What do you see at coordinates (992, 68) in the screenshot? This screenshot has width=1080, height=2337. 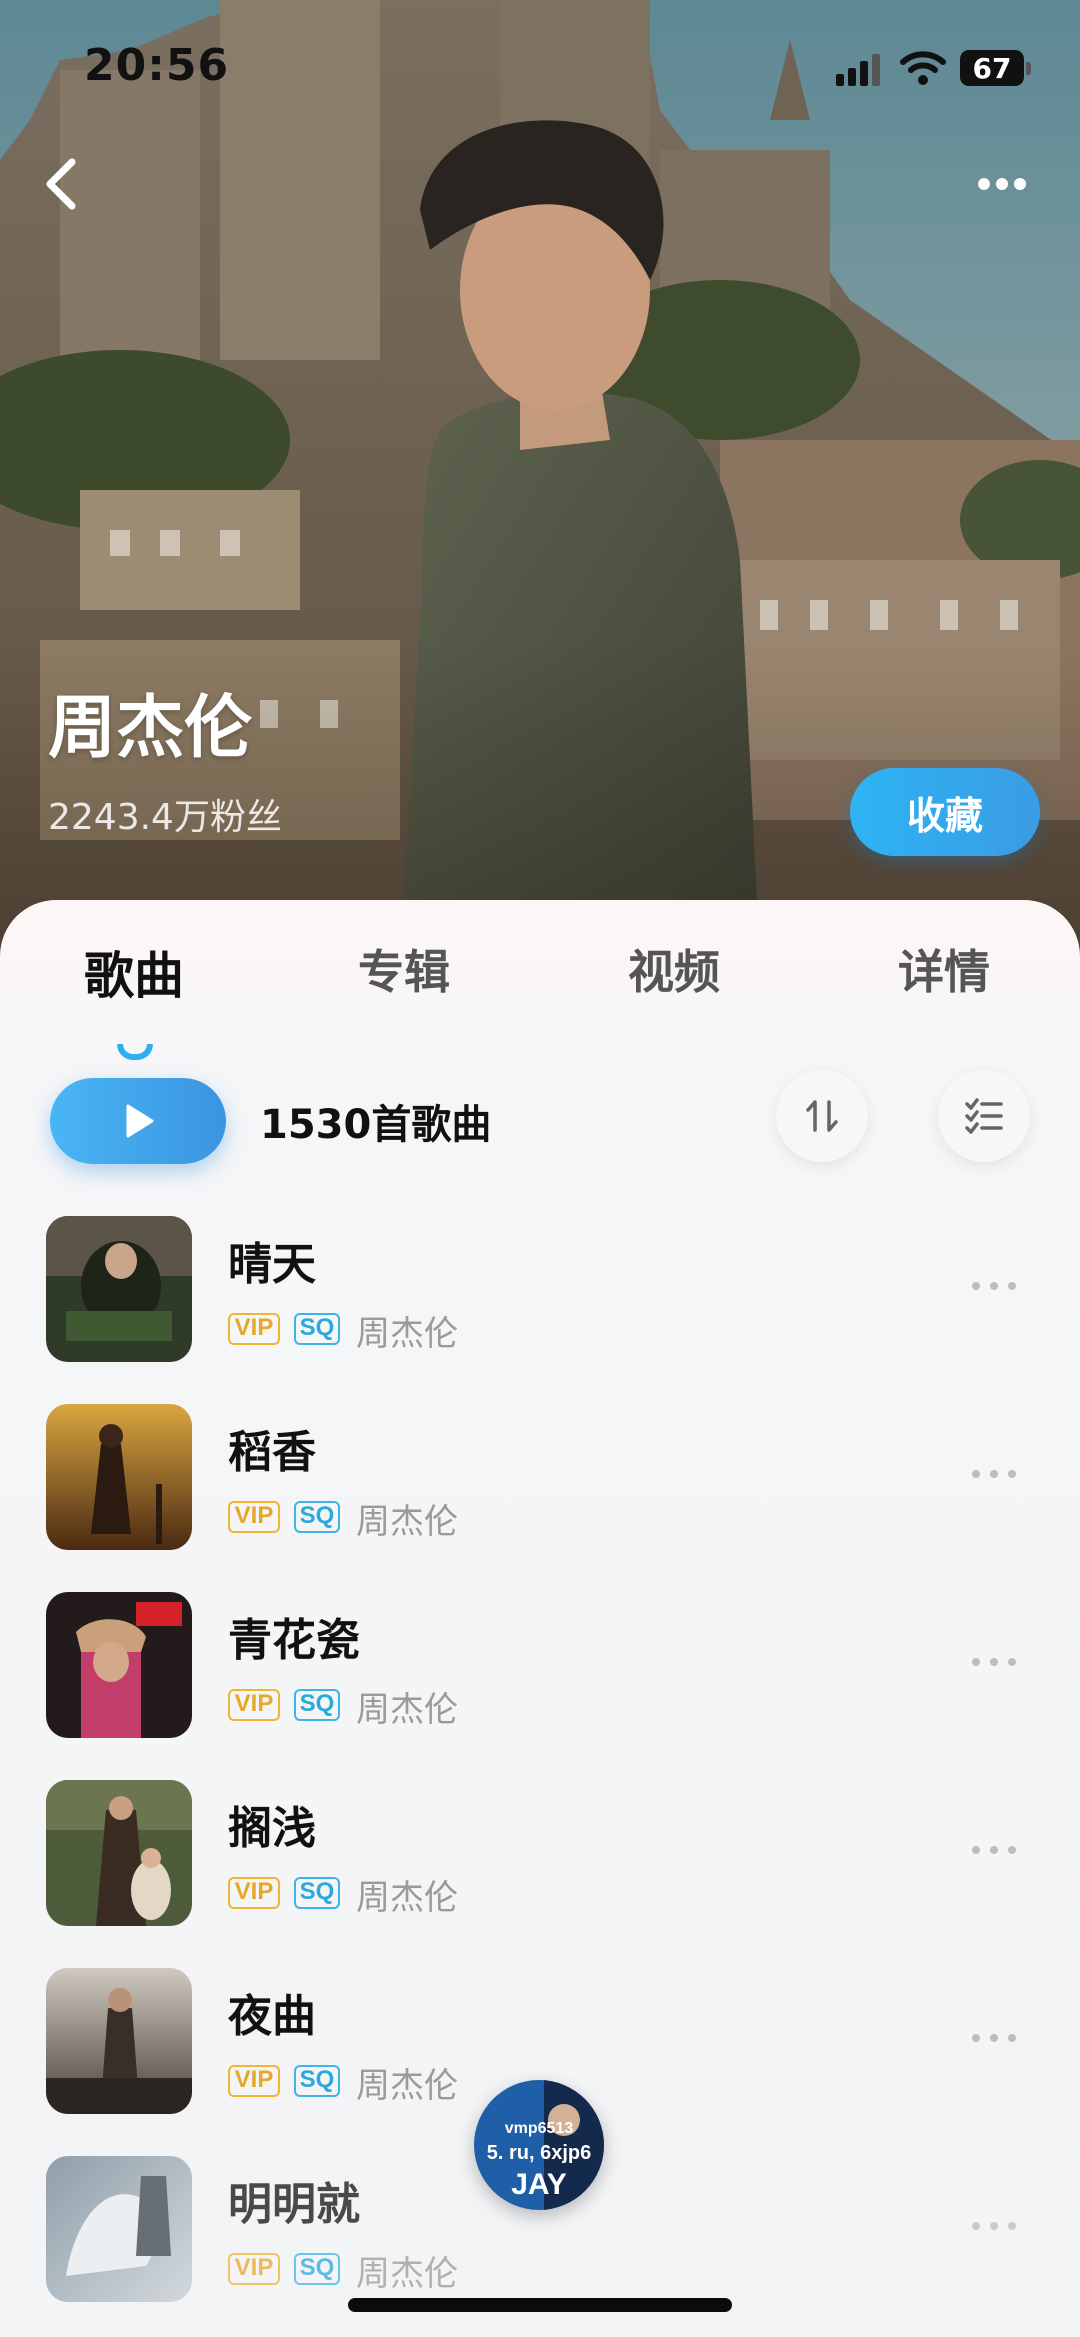 I see `battery-icon: 67` at bounding box center [992, 68].